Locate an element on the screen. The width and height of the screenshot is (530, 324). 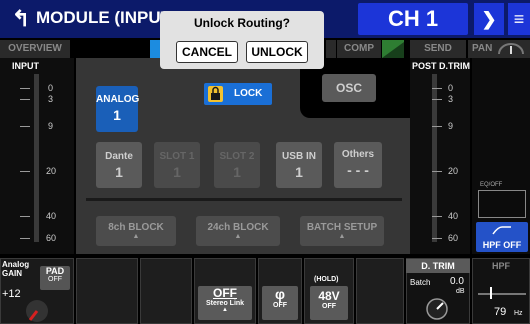
24ch-block-button: 24ch BLOCK ▲ is located at coordinates (238, 231).